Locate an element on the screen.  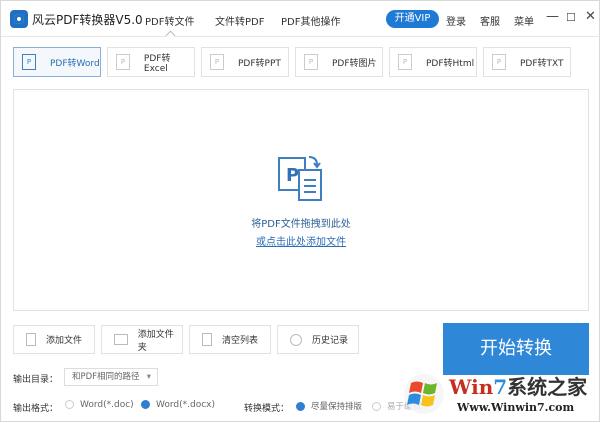
output-dir-select: 和PDF相同的路径 ▾ is located at coordinates (111, 377).